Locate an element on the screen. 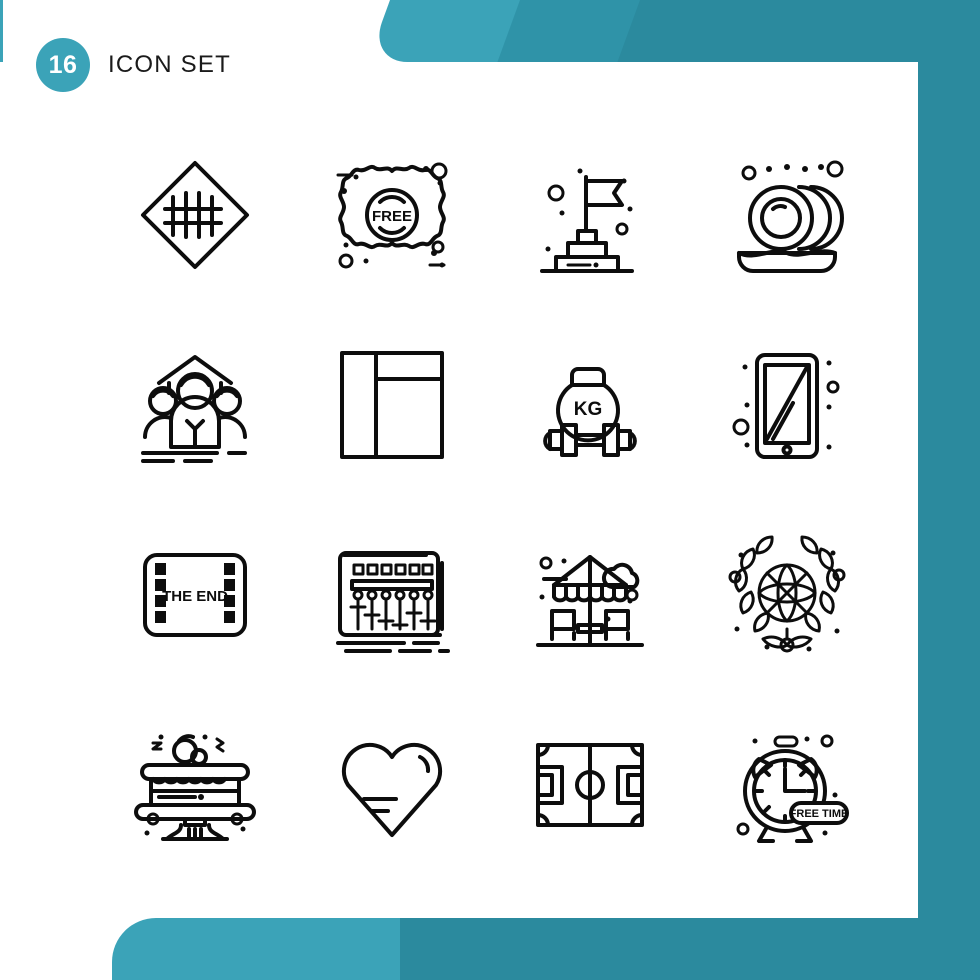  bottom-left-shape-dark is located at coordinates (690, 949).